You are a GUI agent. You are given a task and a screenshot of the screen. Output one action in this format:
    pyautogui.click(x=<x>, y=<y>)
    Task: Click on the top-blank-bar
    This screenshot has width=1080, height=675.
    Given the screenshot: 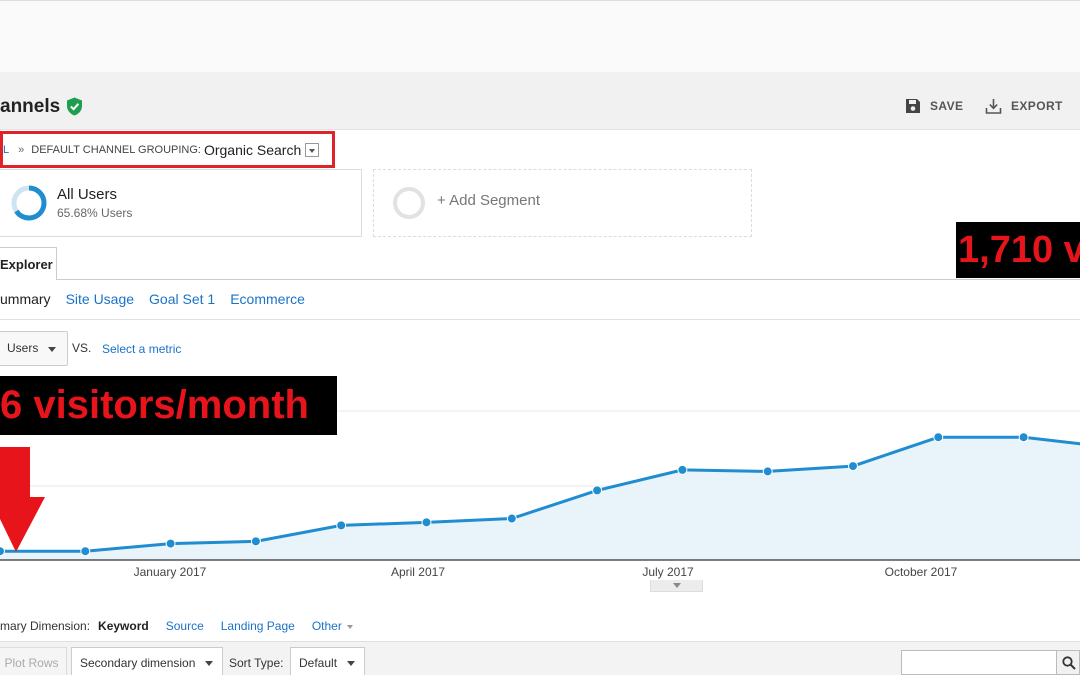 What is the action you would take?
    pyautogui.click(x=540, y=36)
    